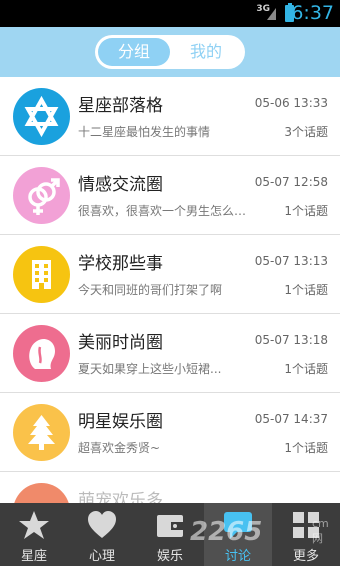  Describe the element at coordinates (169, 556) in the screenshot. I see `tab-label: 娱乐` at that location.